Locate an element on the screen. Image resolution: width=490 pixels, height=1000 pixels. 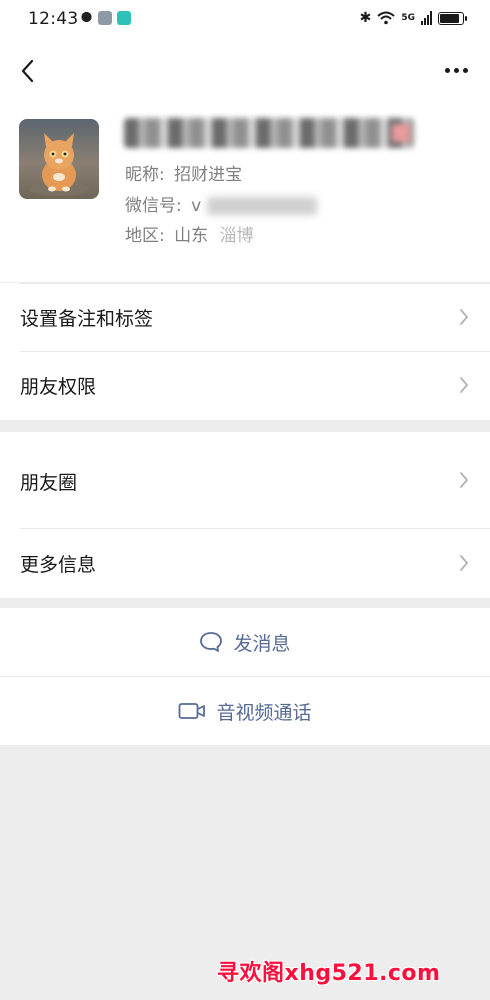
cat-avatar-image is located at coordinates (59, 164).